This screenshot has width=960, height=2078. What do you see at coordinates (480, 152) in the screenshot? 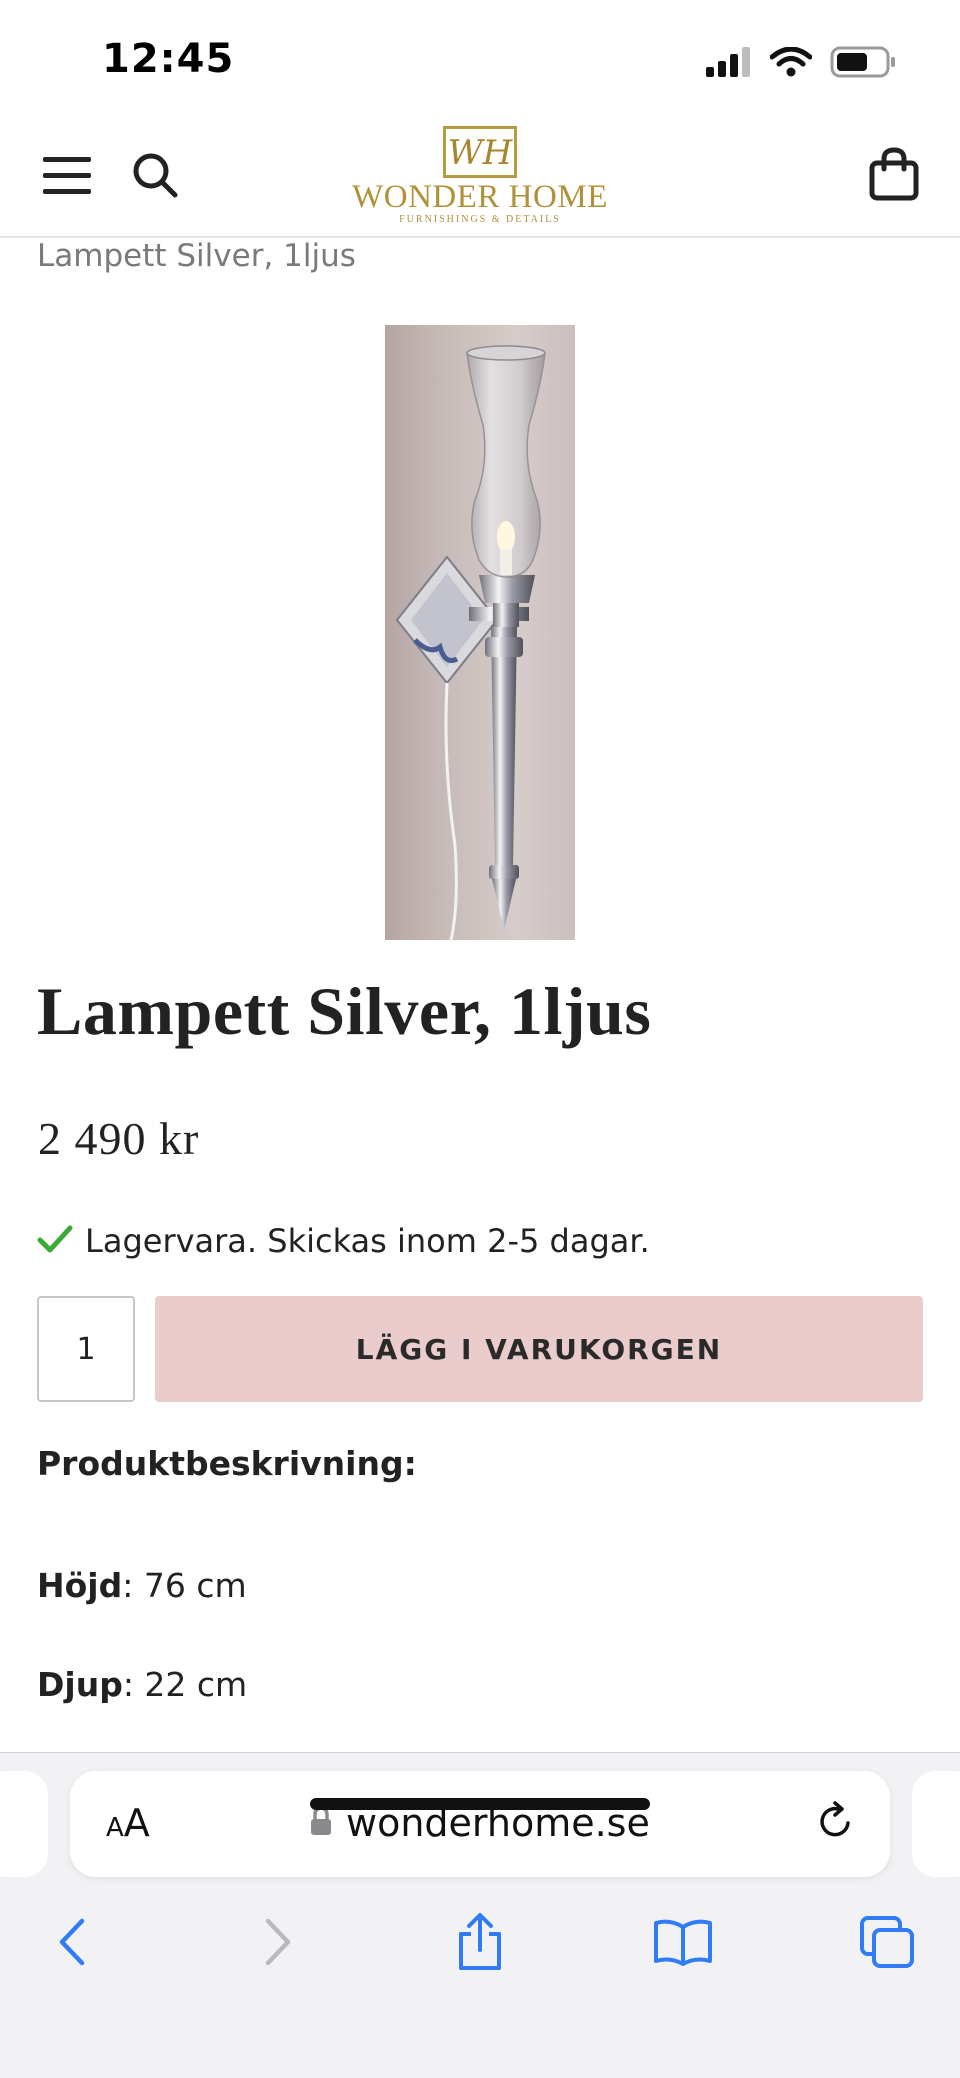
I see `logo-monogram: WH` at bounding box center [480, 152].